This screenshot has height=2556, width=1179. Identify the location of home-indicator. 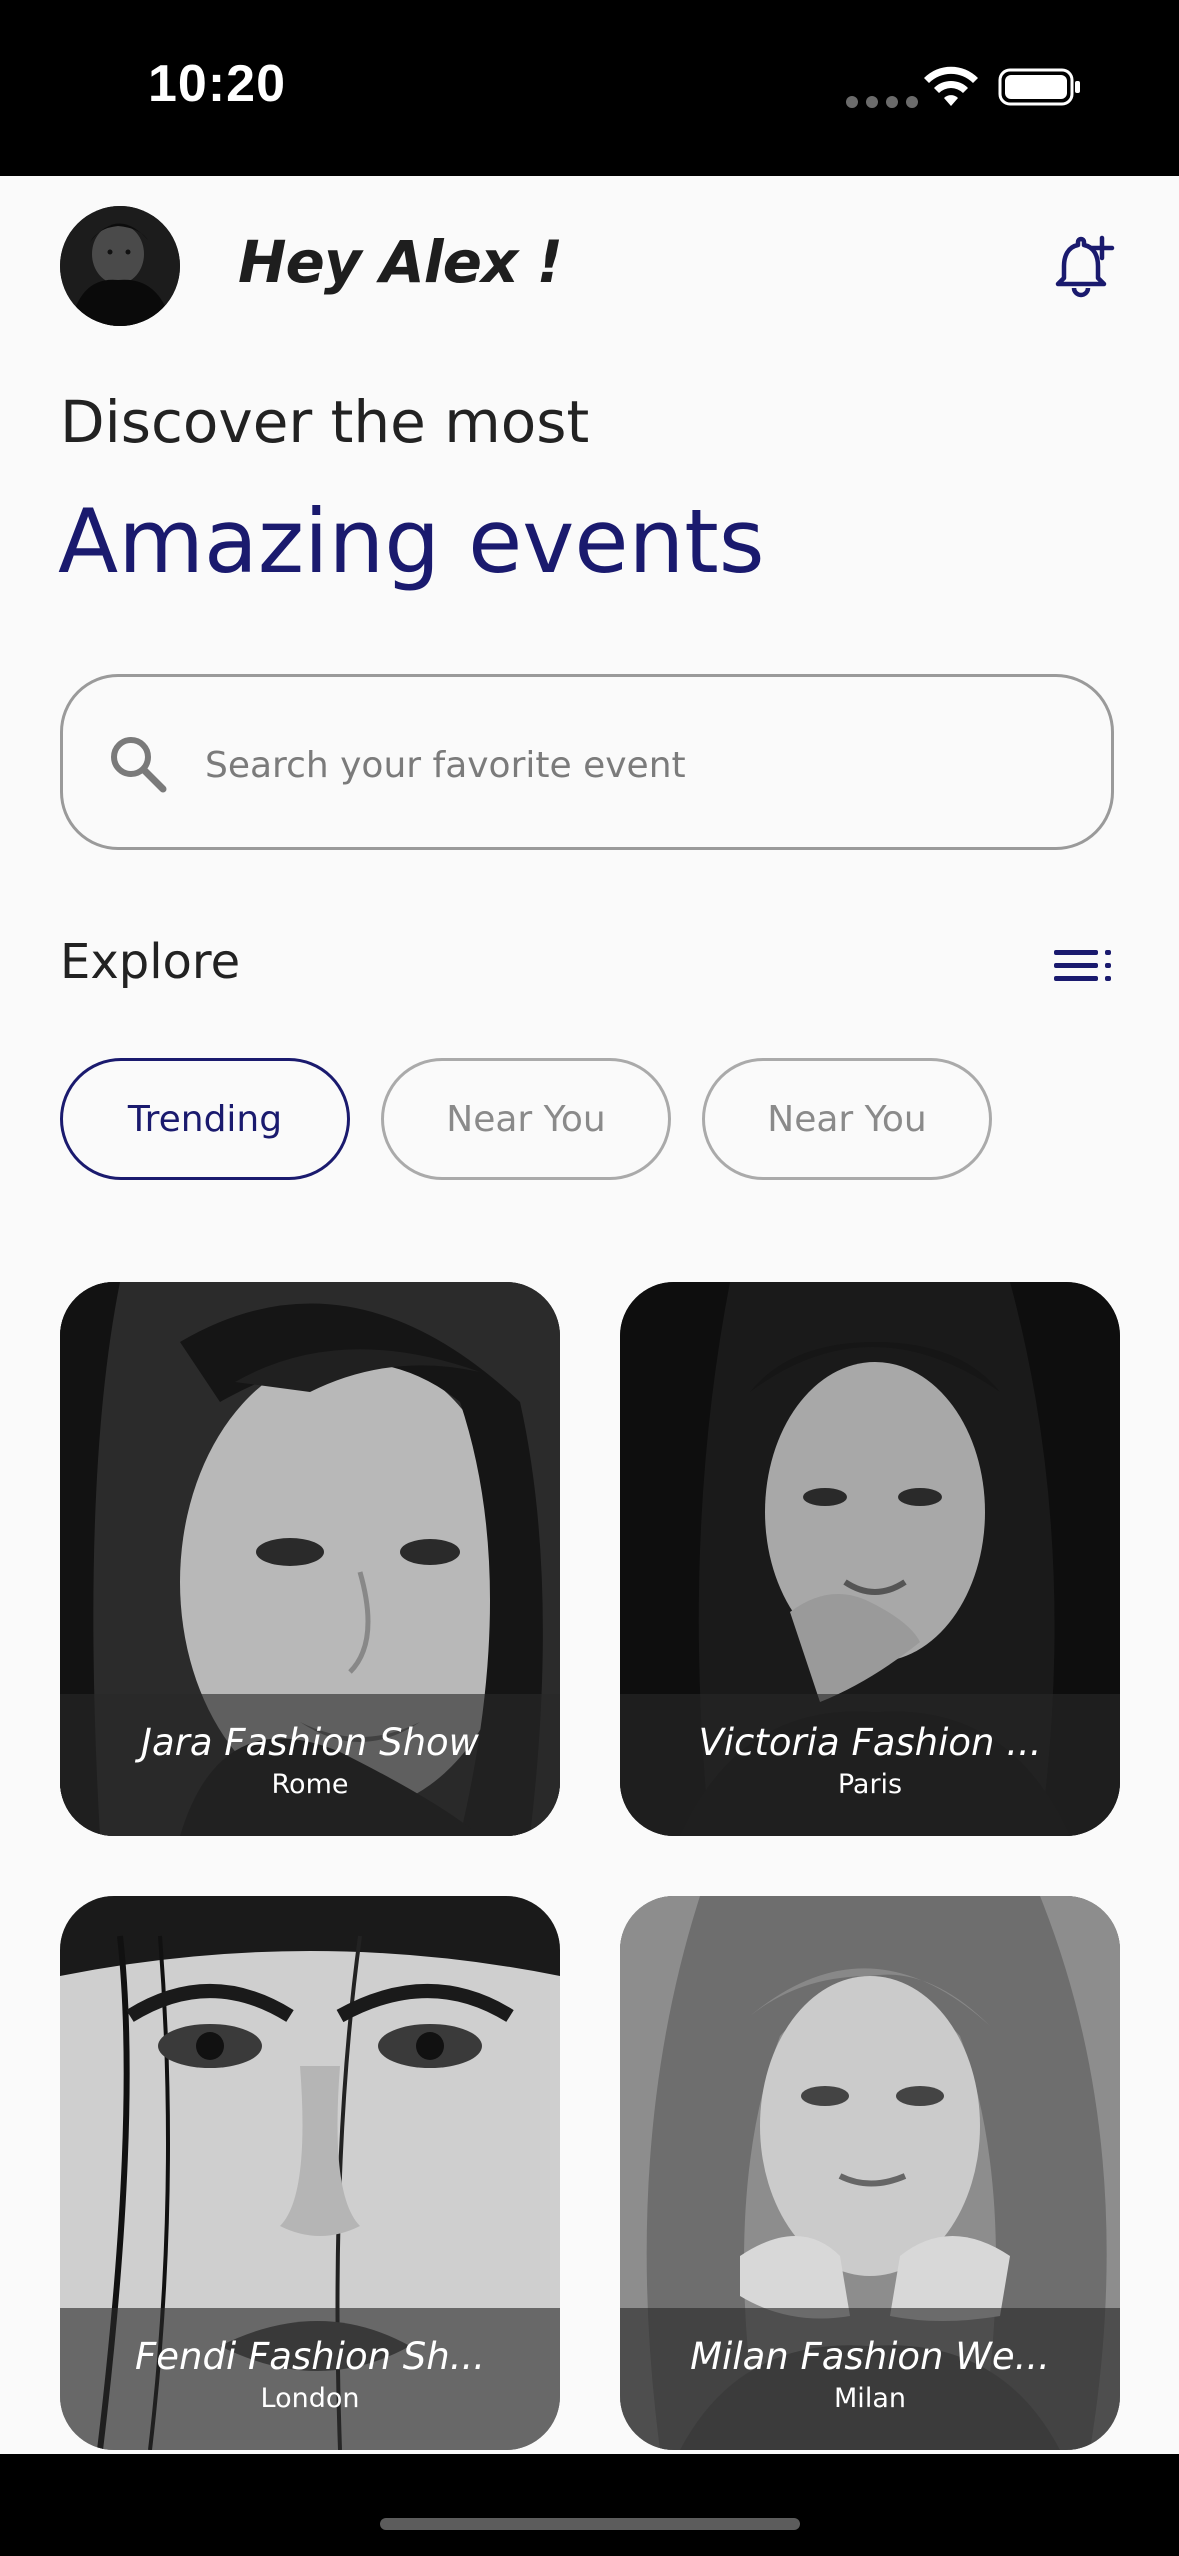
(590, 2524).